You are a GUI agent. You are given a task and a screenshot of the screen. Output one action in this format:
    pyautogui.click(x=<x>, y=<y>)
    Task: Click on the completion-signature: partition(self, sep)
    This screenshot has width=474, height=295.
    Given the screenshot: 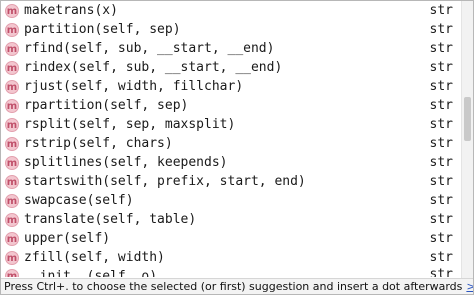 What is the action you would take?
    pyautogui.click(x=102, y=29)
    